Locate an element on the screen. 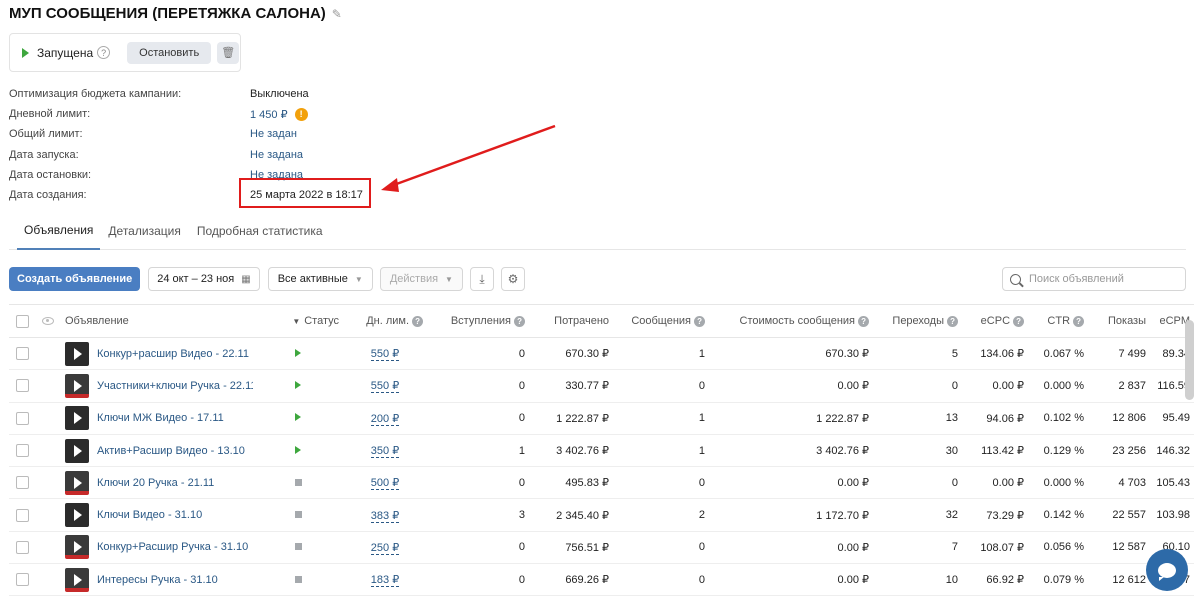 The height and width of the screenshot is (601, 1200). daily-limit-link: 350 ₽ is located at coordinates (385, 452).